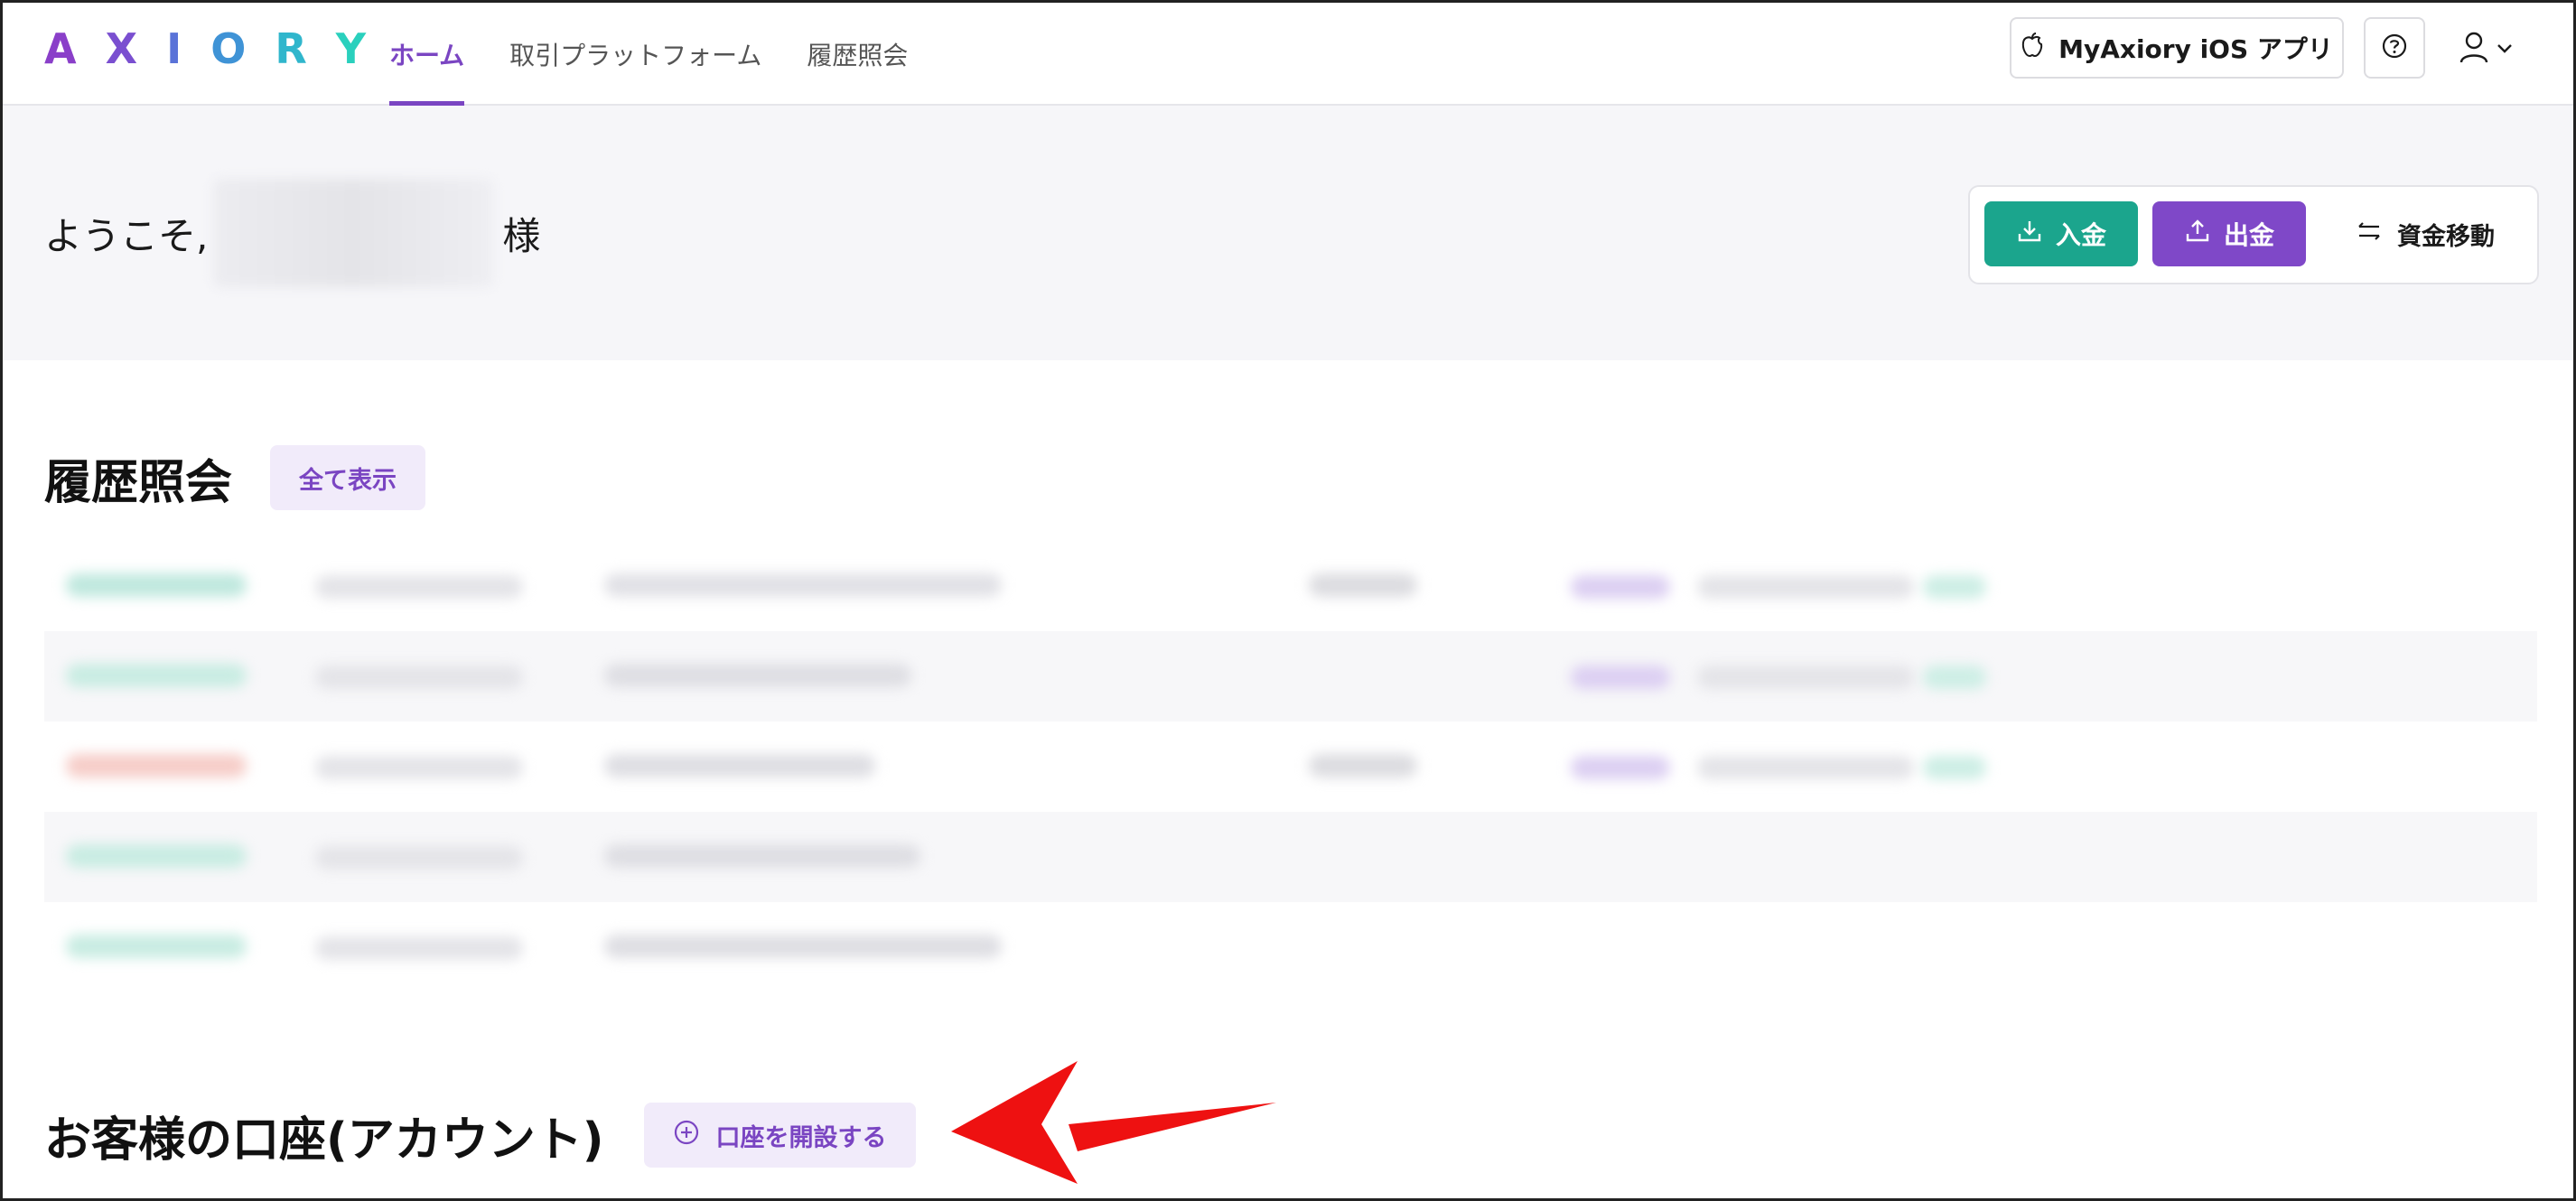  Describe the element at coordinates (2033, 48) in the screenshot. I see `apple-icon` at that location.